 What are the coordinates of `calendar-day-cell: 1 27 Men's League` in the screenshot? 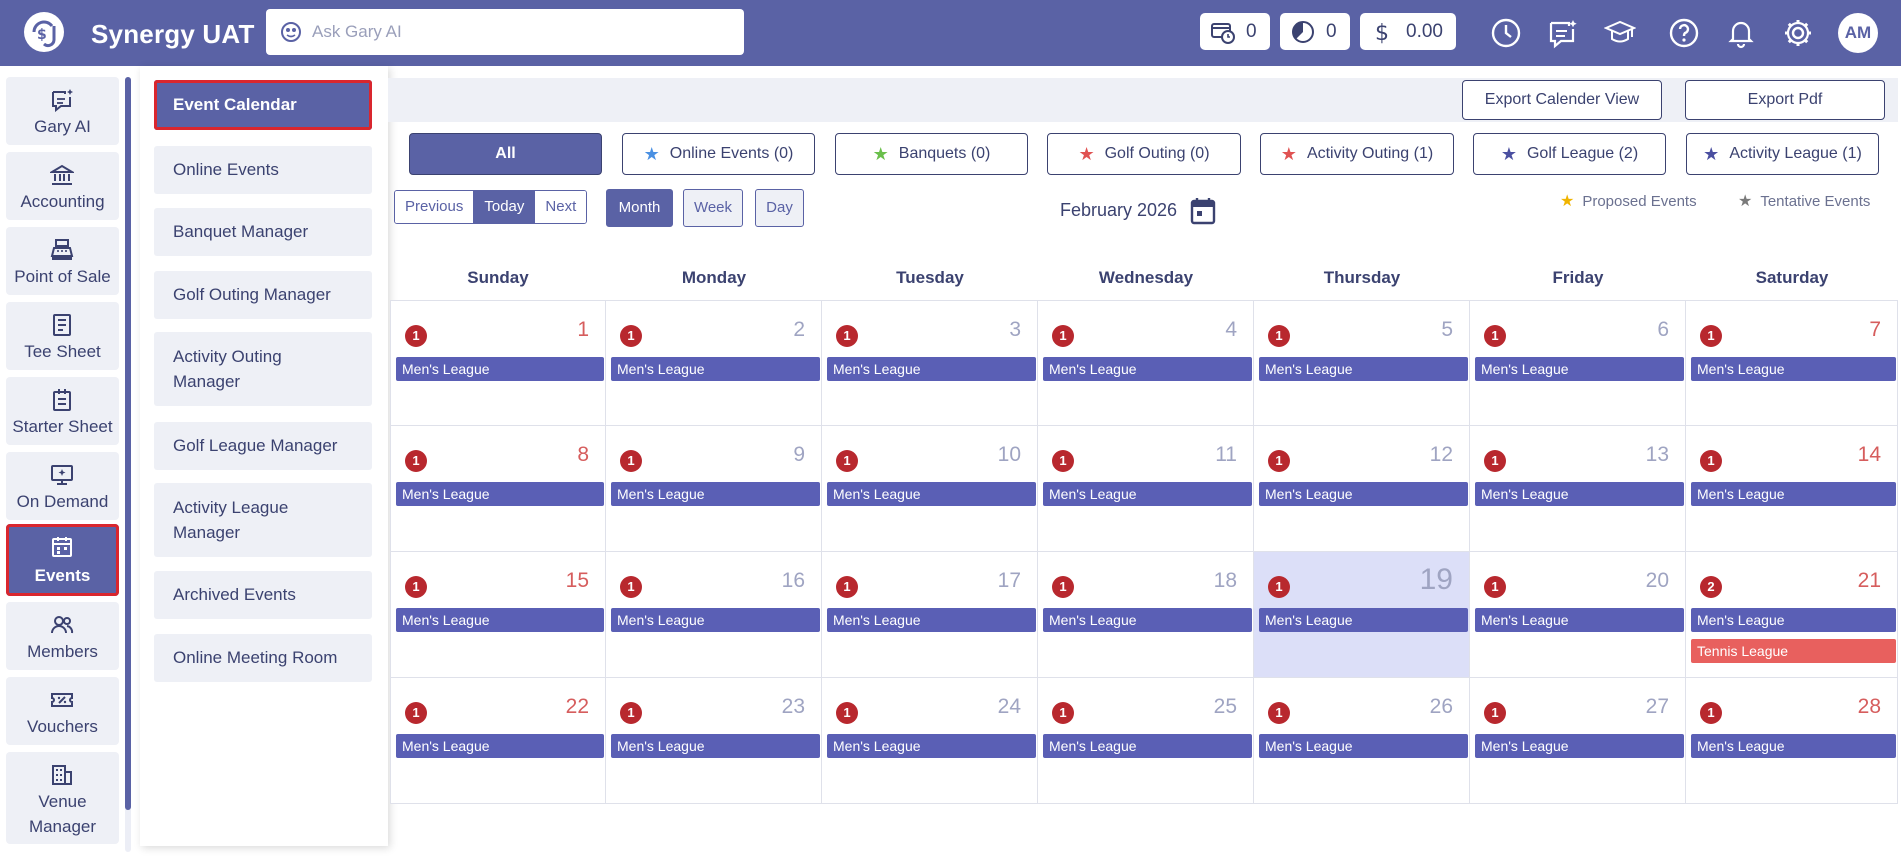 It's located at (1578, 741).